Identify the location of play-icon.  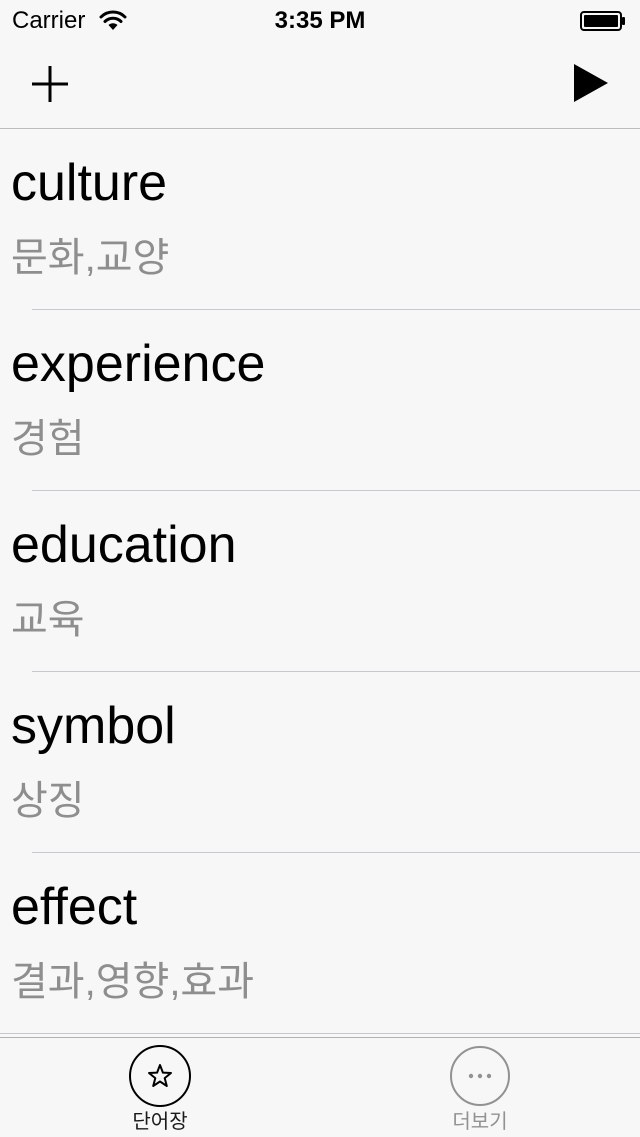
(591, 83).